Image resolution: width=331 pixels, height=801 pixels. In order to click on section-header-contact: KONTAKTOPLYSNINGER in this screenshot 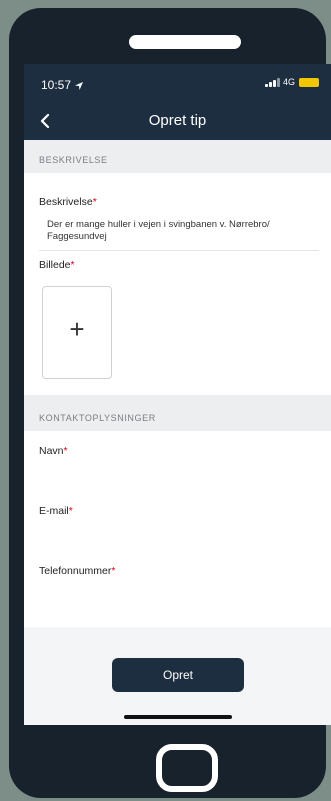, I will do `click(177, 413)`.